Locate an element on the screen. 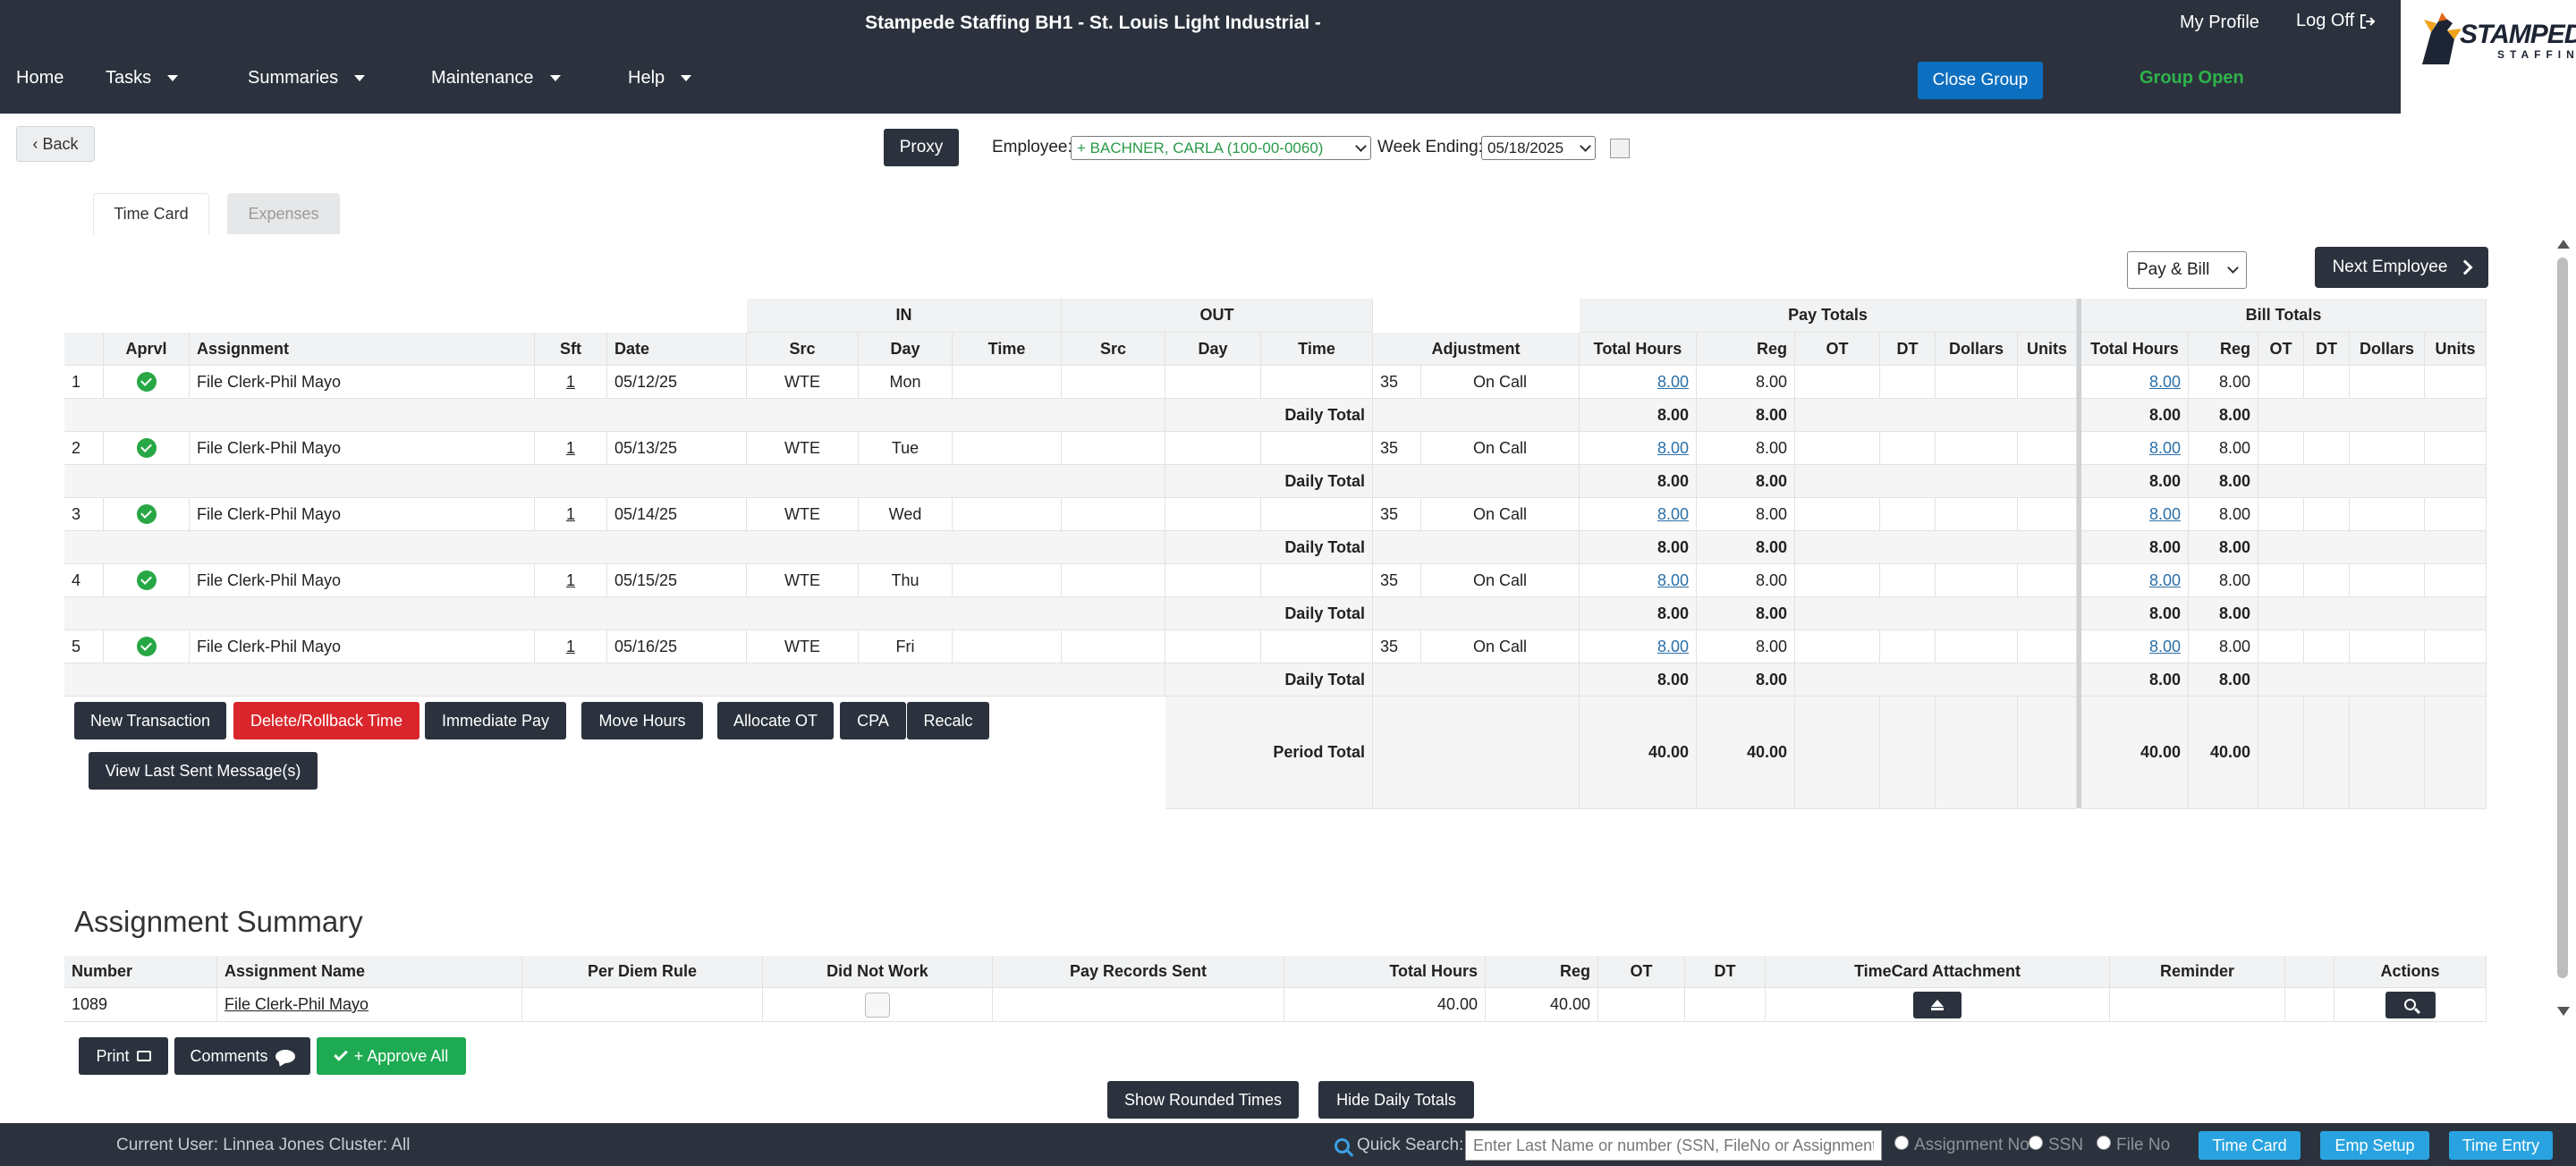  scrollbar is located at coordinates (2563, 628).